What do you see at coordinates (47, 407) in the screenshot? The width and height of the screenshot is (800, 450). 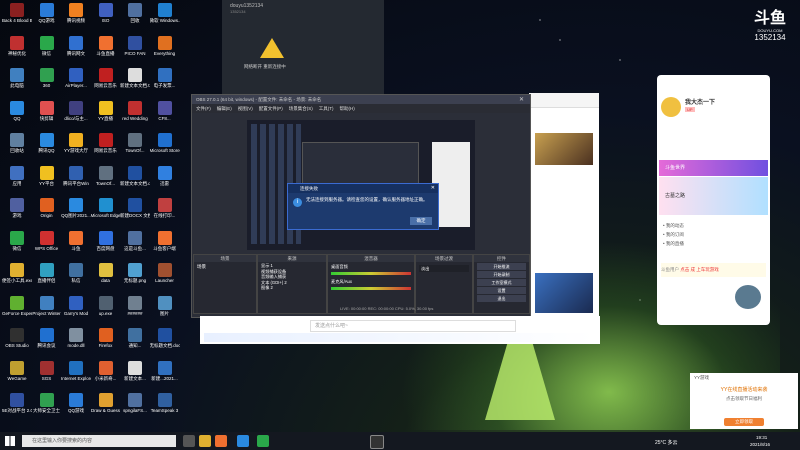 I see `desktop-icon: 大师安全卫士` at bounding box center [47, 407].